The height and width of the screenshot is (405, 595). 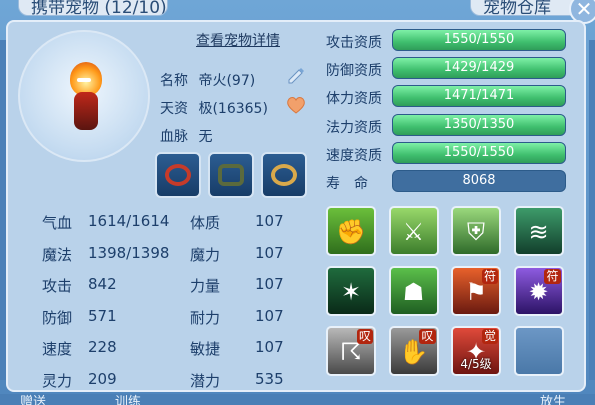 What do you see at coordinates (538, 291) in the screenshot?
I see `skill-slot: ✹ 符` at bounding box center [538, 291].